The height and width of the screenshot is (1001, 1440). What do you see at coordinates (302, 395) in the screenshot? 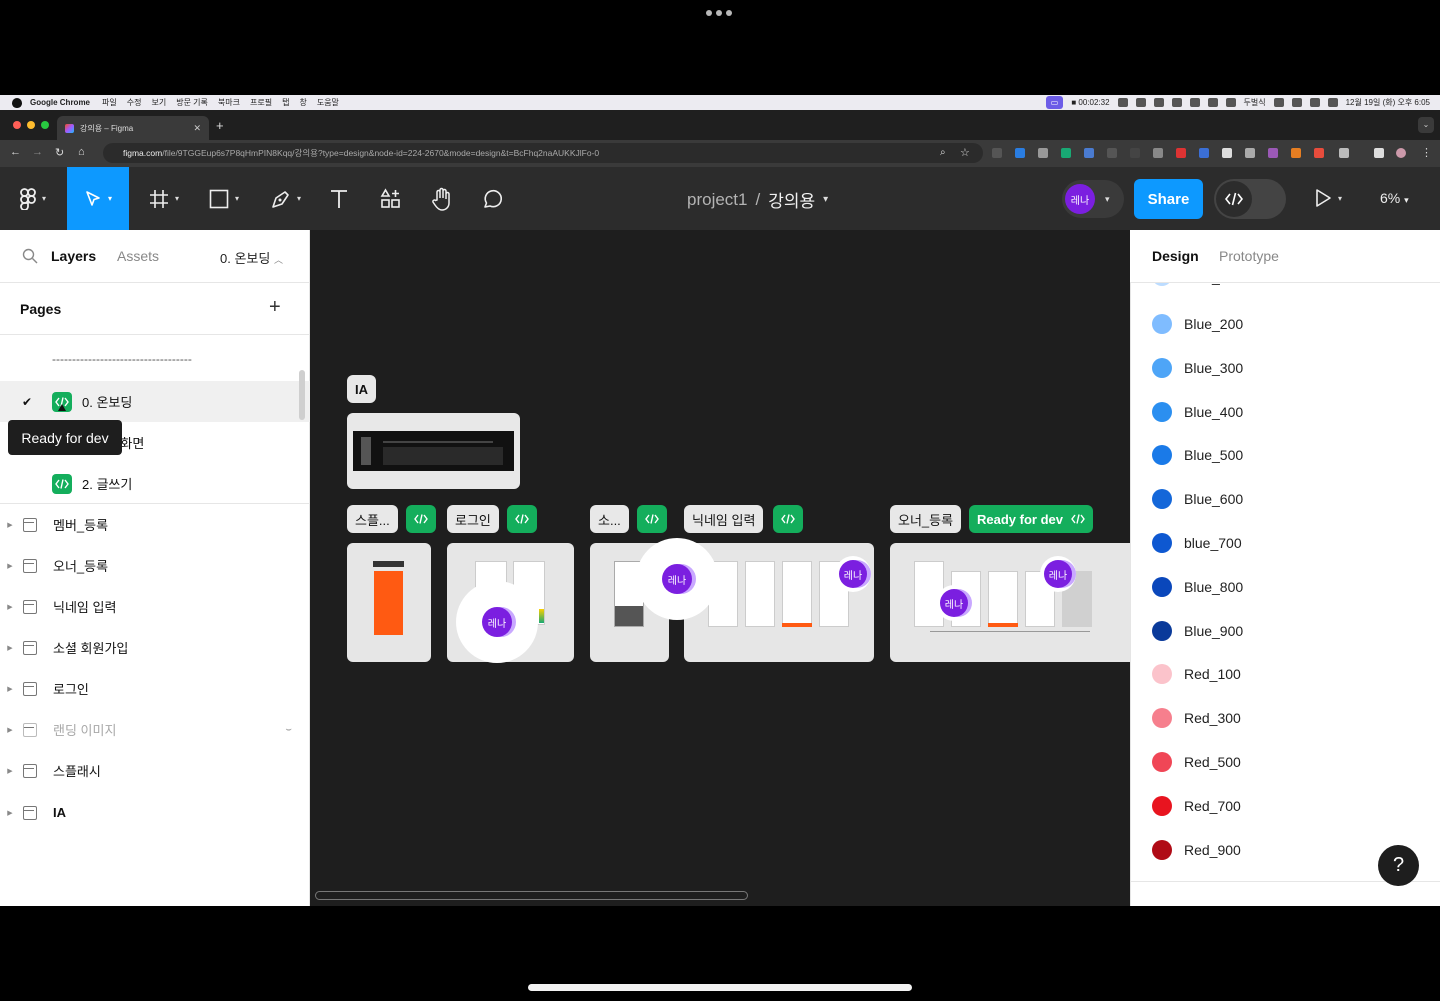
I see `pages-scrollbar` at bounding box center [302, 395].